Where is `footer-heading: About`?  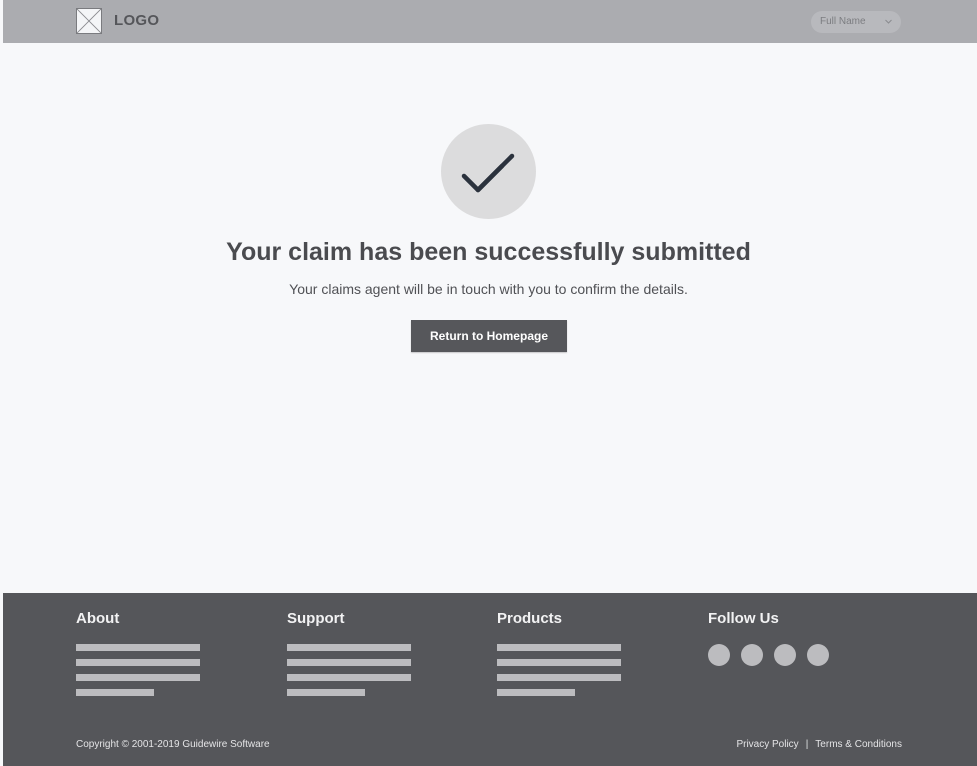
footer-heading: About is located at coordinates (98, 618).